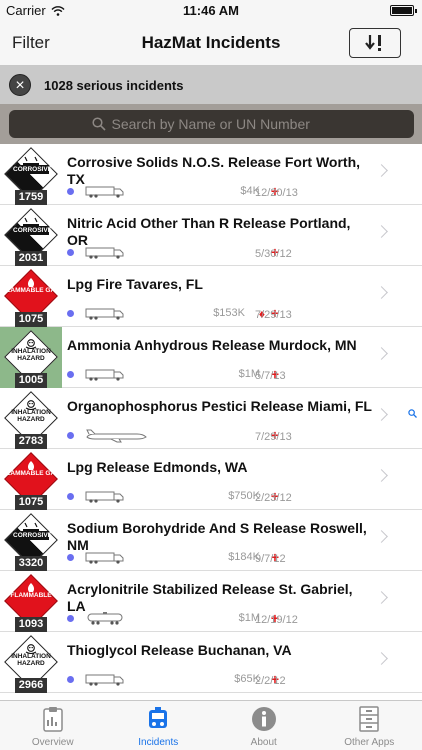 The width and height of the screenshot is (422, 750). I want to click on fire-truck-icon, so click(158, 720).